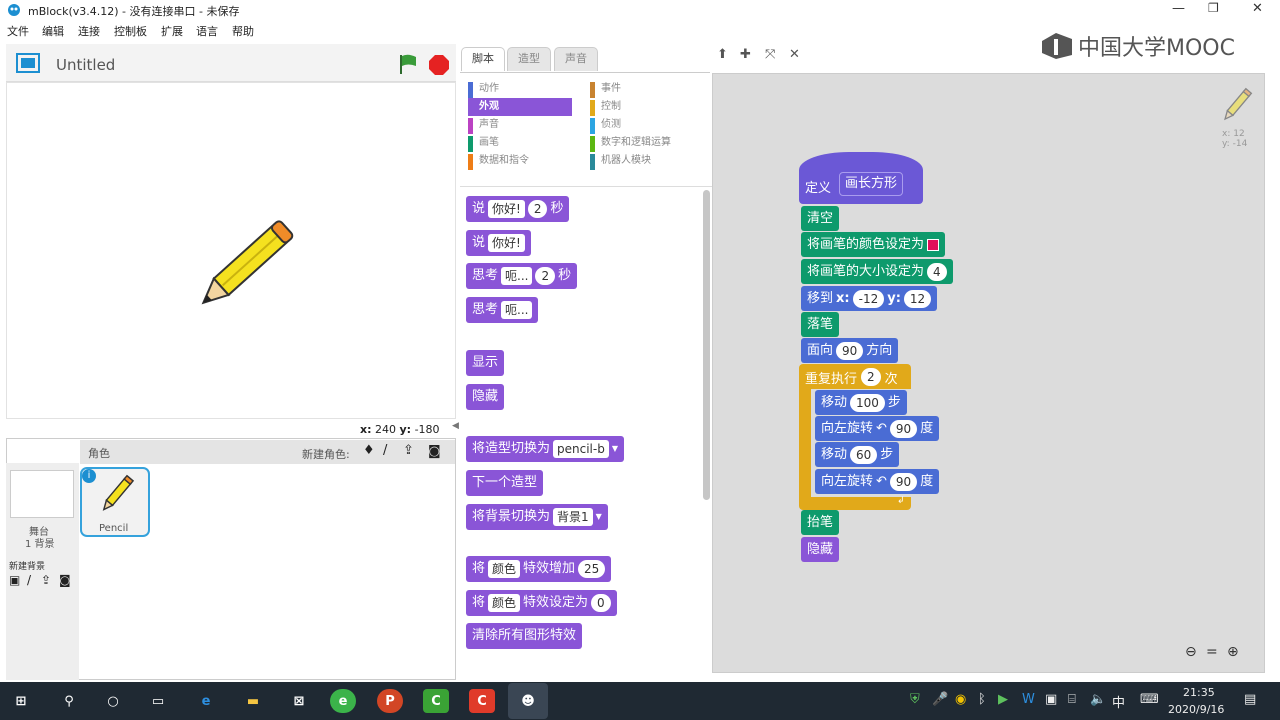 The height and width of the screenshot is (720, 1280). I want to click on block-goto-xy: 移到 x: -12 y: 12, so click(869, 298).